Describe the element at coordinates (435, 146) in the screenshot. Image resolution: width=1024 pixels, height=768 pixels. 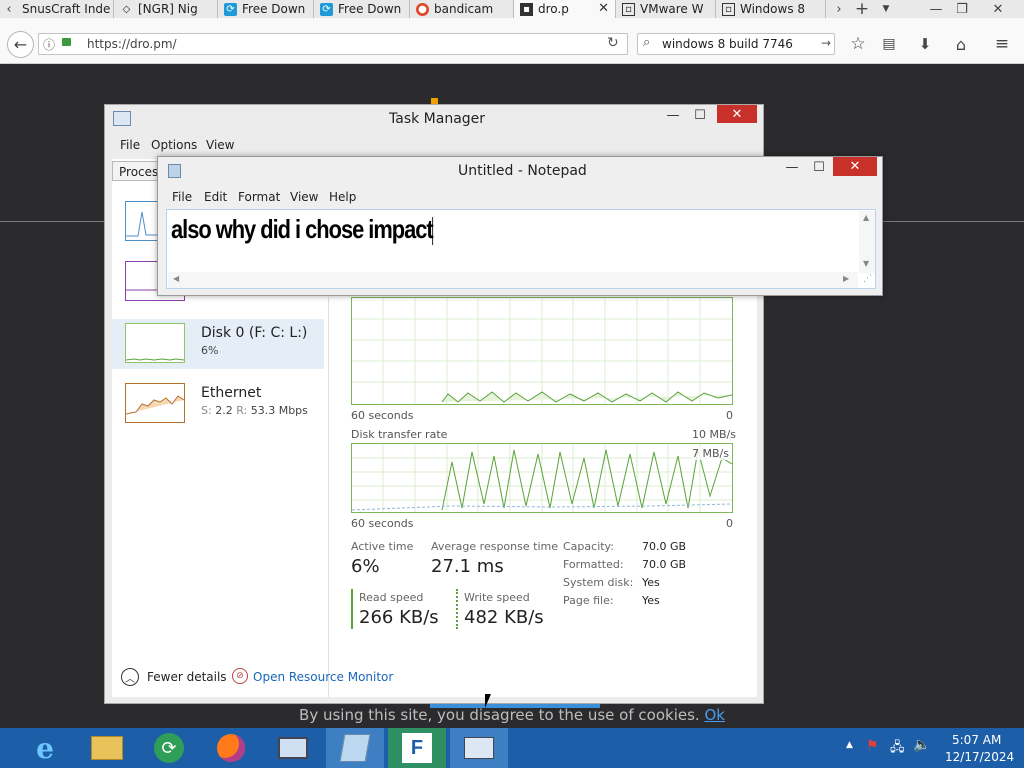
I see `task-manager-menu: File Options View` at that location.